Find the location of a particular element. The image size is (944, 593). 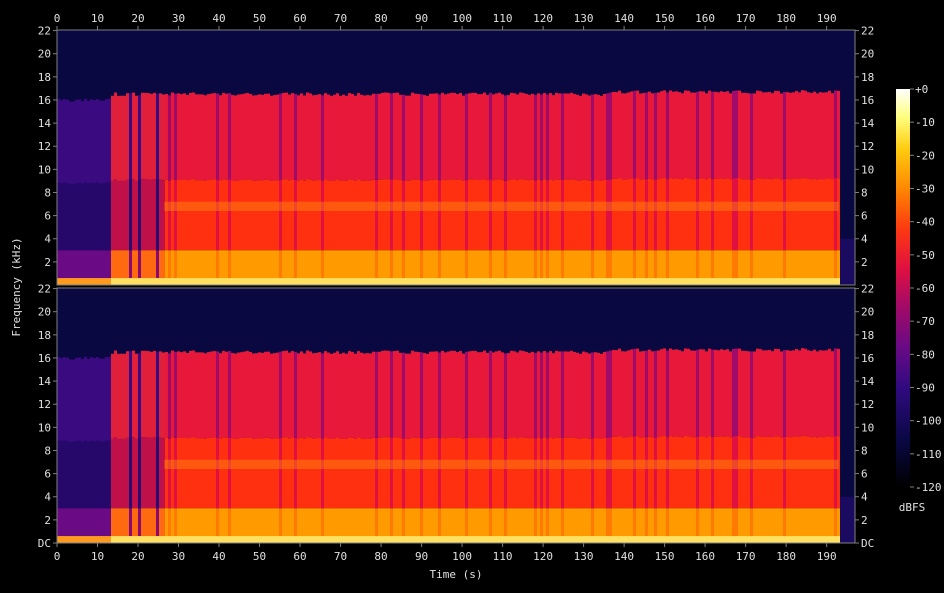

y-tick-label: 10 is located at coordinates (44, 427).